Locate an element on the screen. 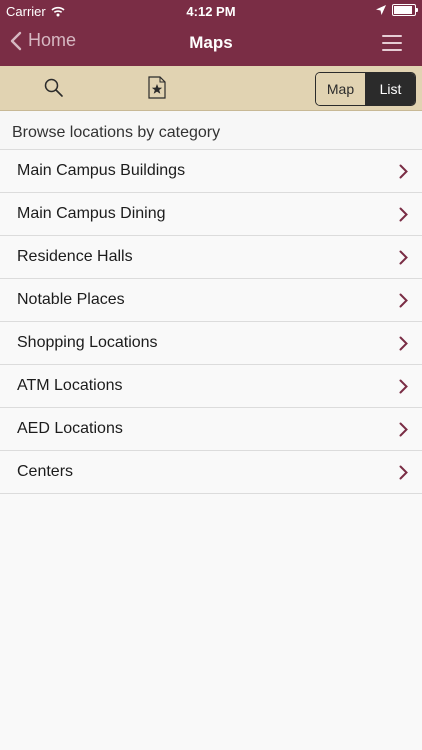 The width and height of the screenshot is (422, 750). view-toggle: Map List is located at coordinates (365, 89).